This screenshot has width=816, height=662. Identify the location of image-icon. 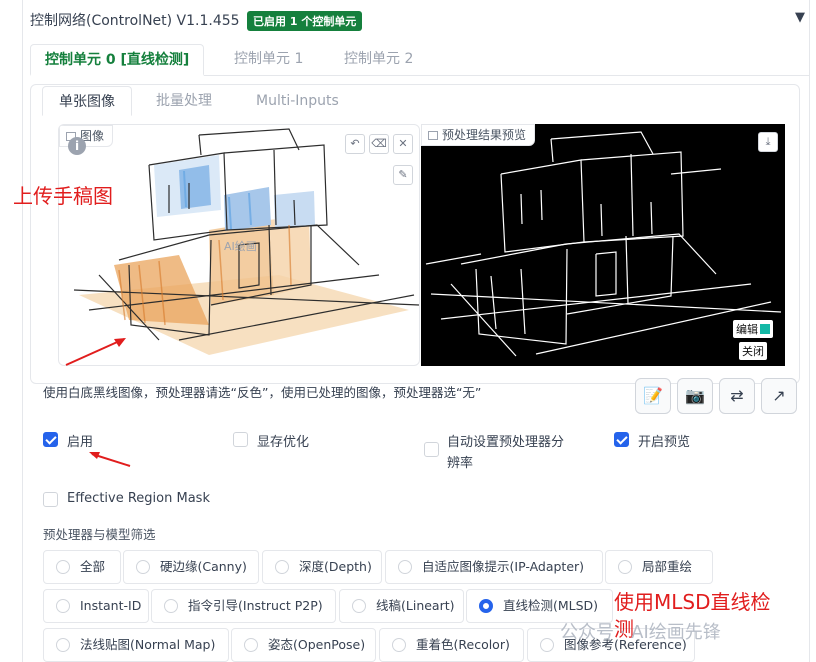
(433, 135).